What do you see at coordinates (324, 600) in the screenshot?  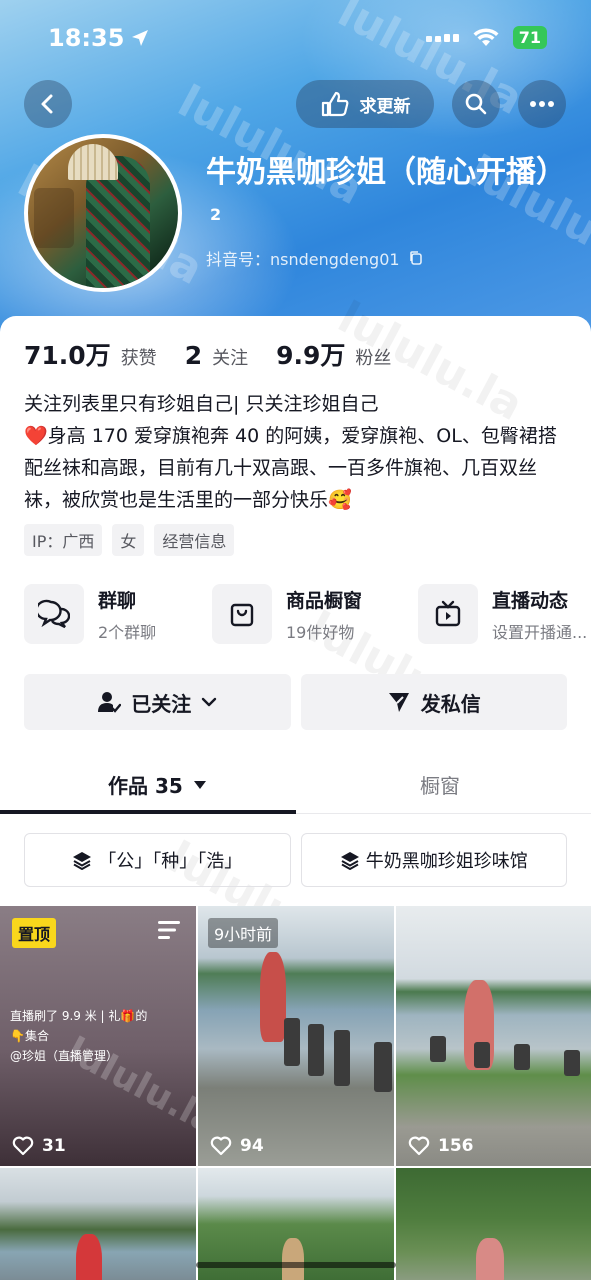 I see `product-showcase-title: 商品橱窗` at bounding box center [324, 600].